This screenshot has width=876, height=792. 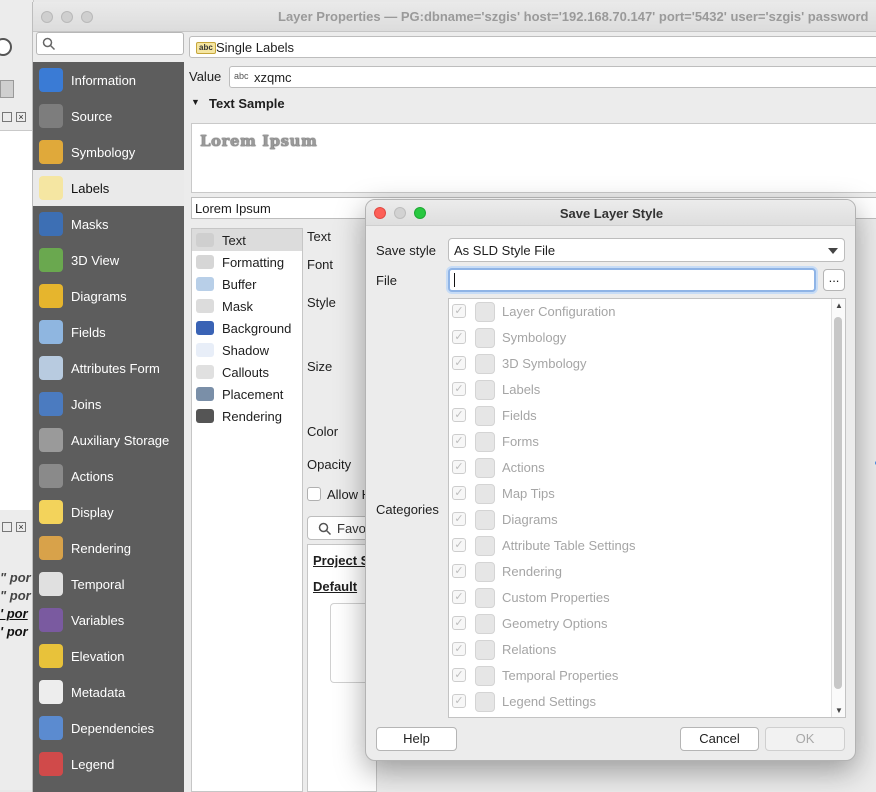 I want to click on category-row: ✓Elevation Properties, so click(x=639, y=716).